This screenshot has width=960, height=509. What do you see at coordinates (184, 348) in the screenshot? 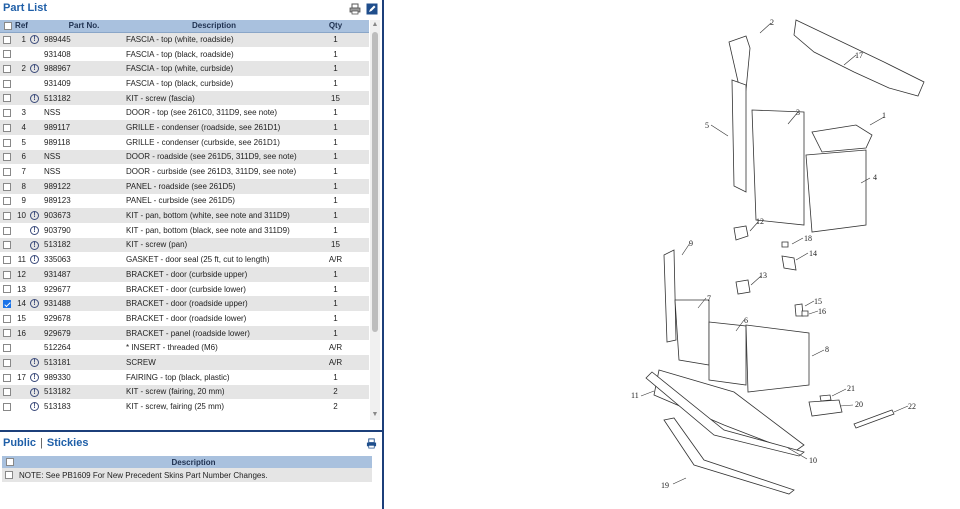
I see `table-row: 512264 * INSERT - threaded (M6) A/R` at bounding box center [184, 348].